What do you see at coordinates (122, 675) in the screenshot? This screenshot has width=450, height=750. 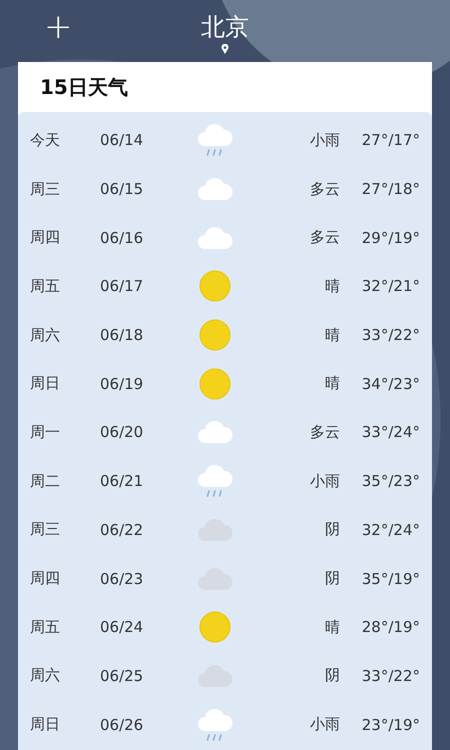 I see `date-label: 06/25` at bounding box center [122, 675].